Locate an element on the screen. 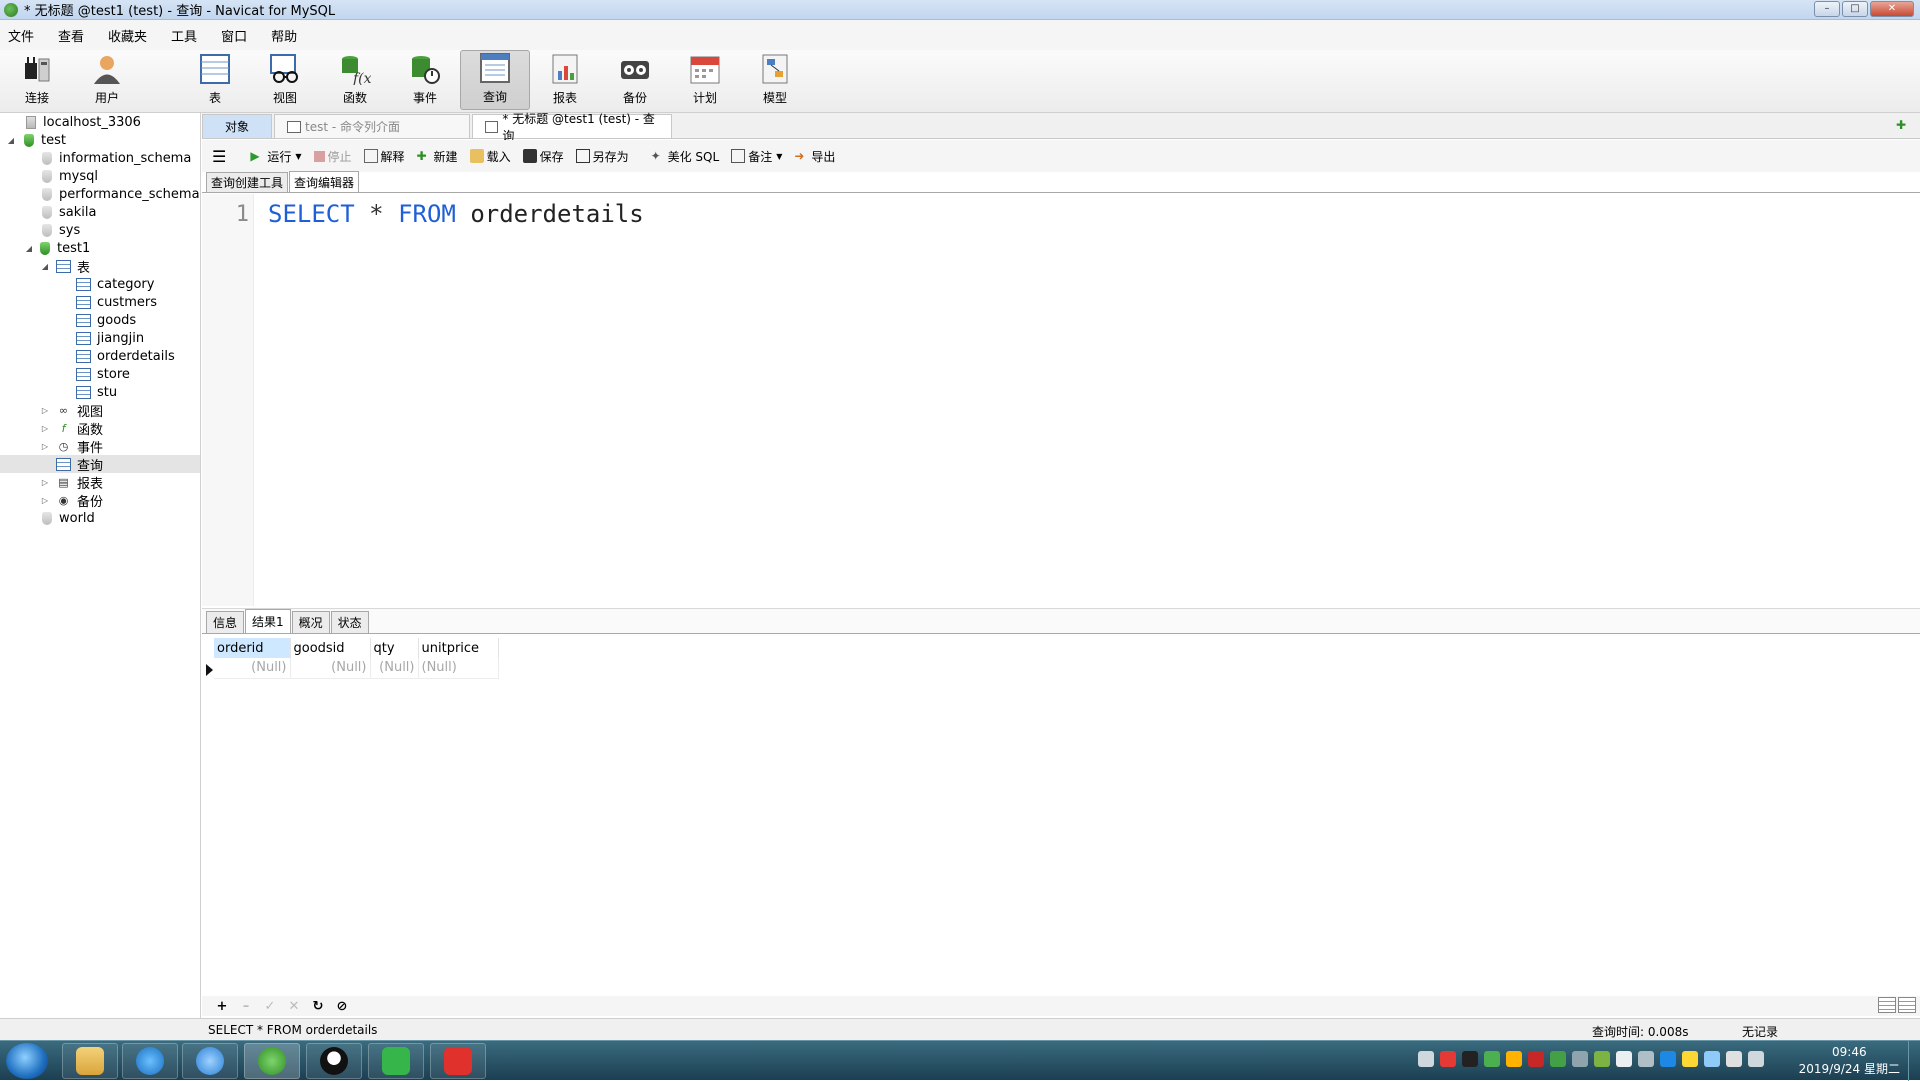 The image size is (1920, 1081). menu-help: 帮助 is located at coordinates (284, 35).